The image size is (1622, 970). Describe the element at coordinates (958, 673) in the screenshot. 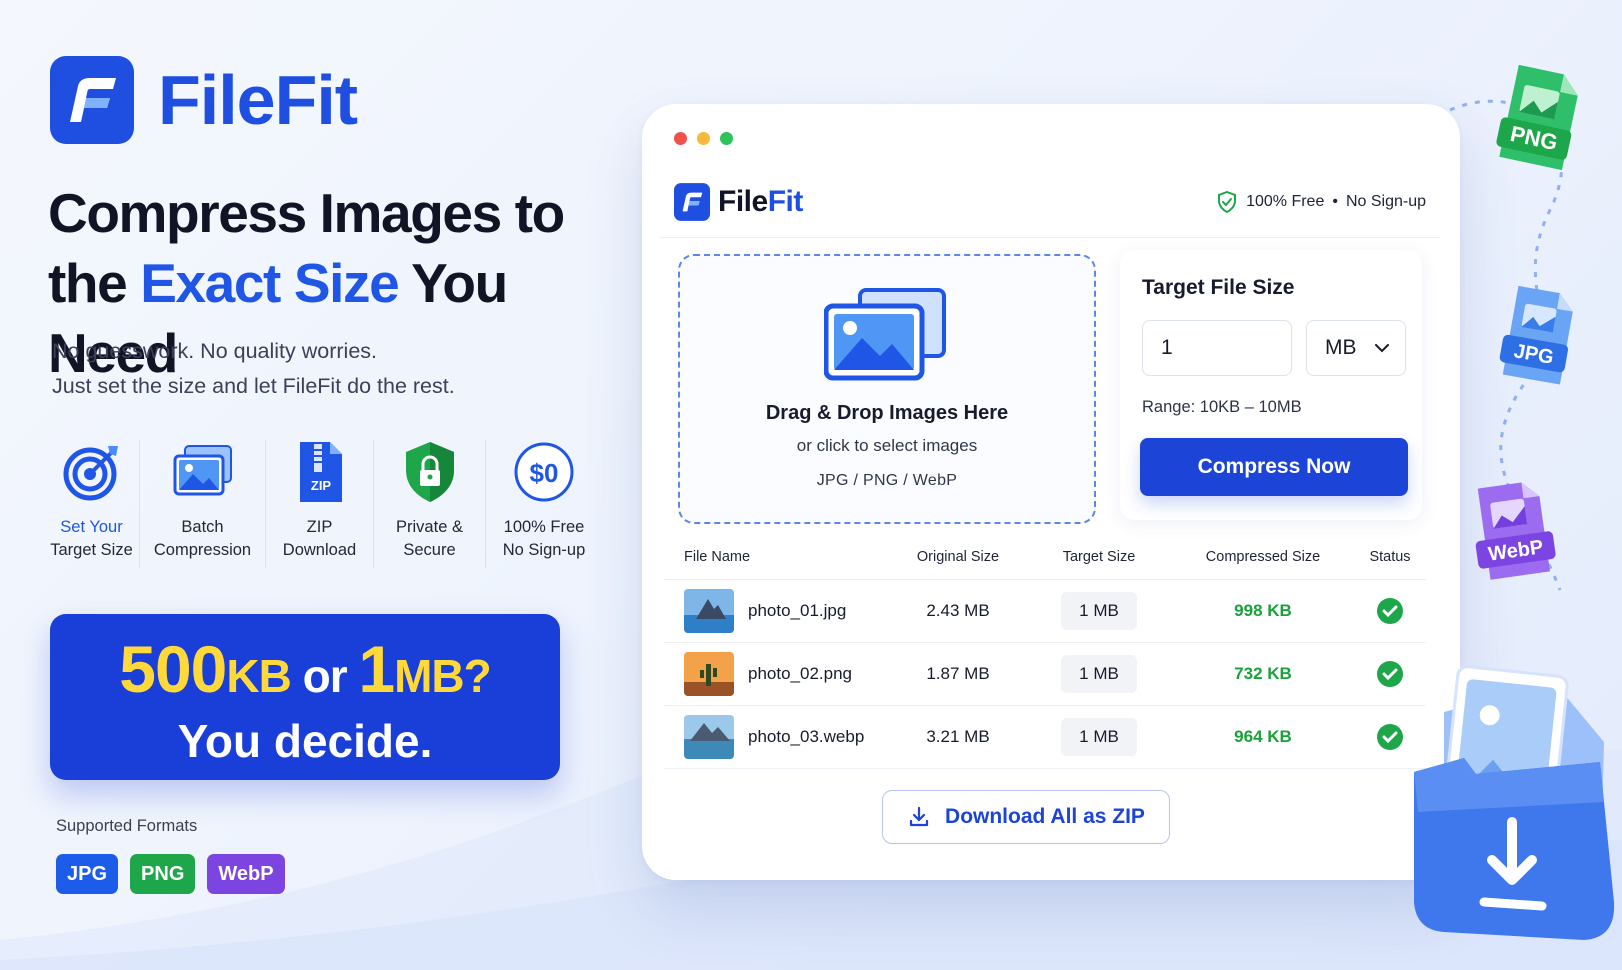

I see `original-size: 1.87 MB` at that location.